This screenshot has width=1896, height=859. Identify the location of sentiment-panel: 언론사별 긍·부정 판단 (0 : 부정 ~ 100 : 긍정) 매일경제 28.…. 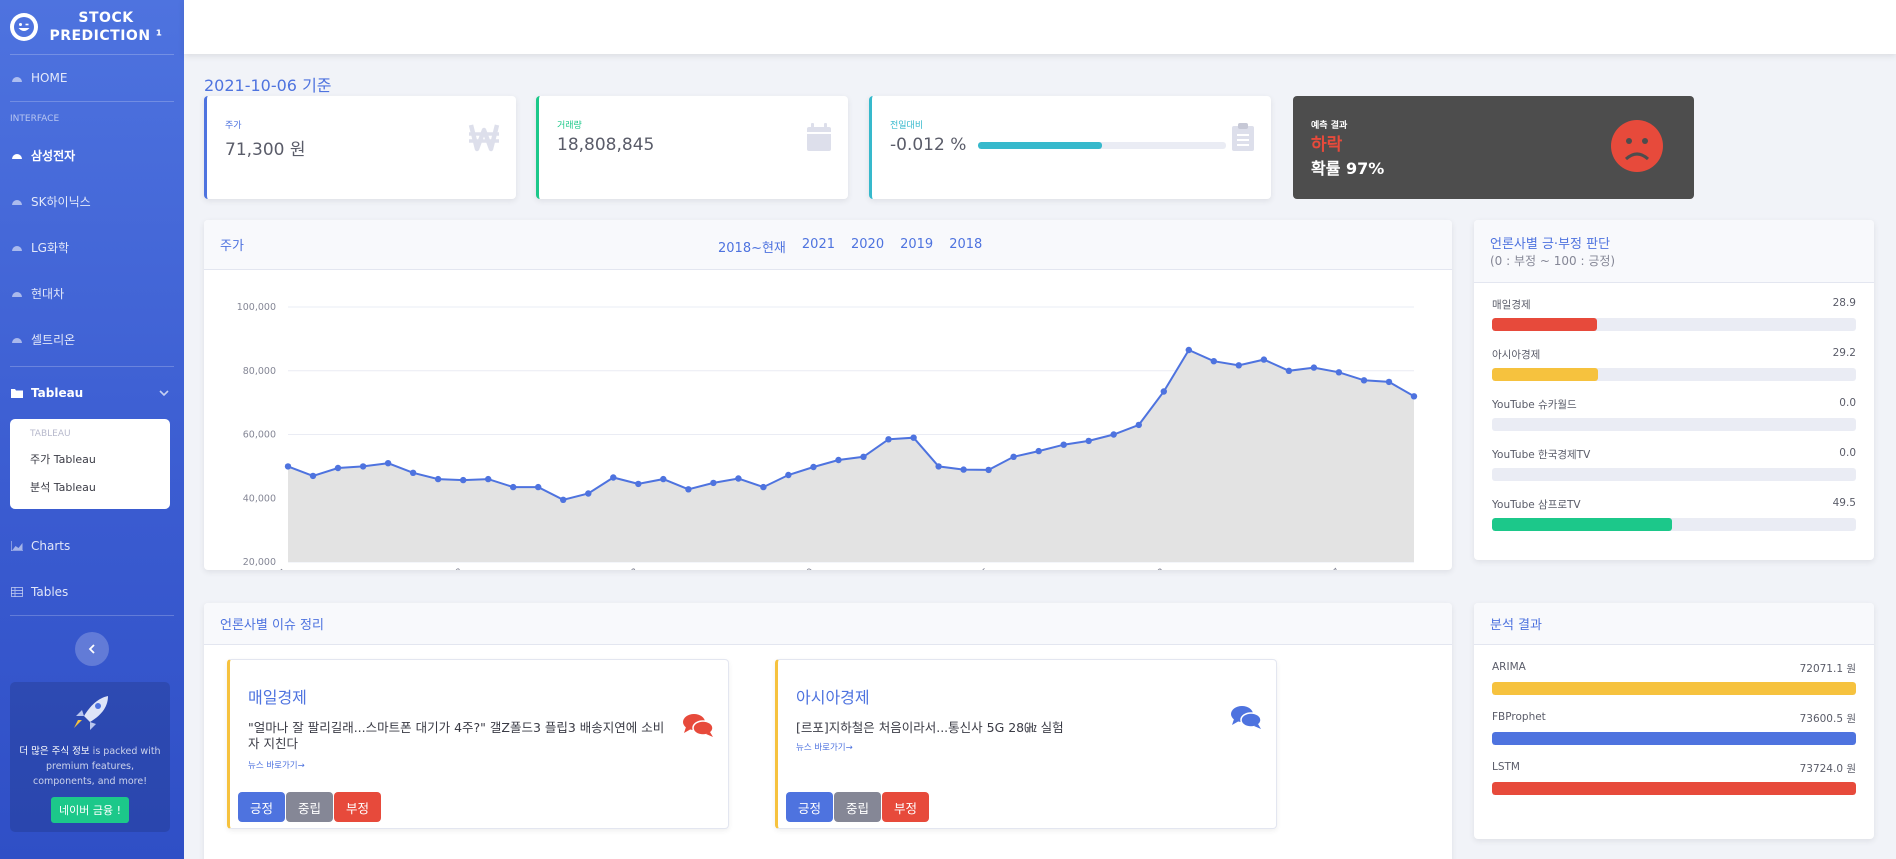
(1674, 390).